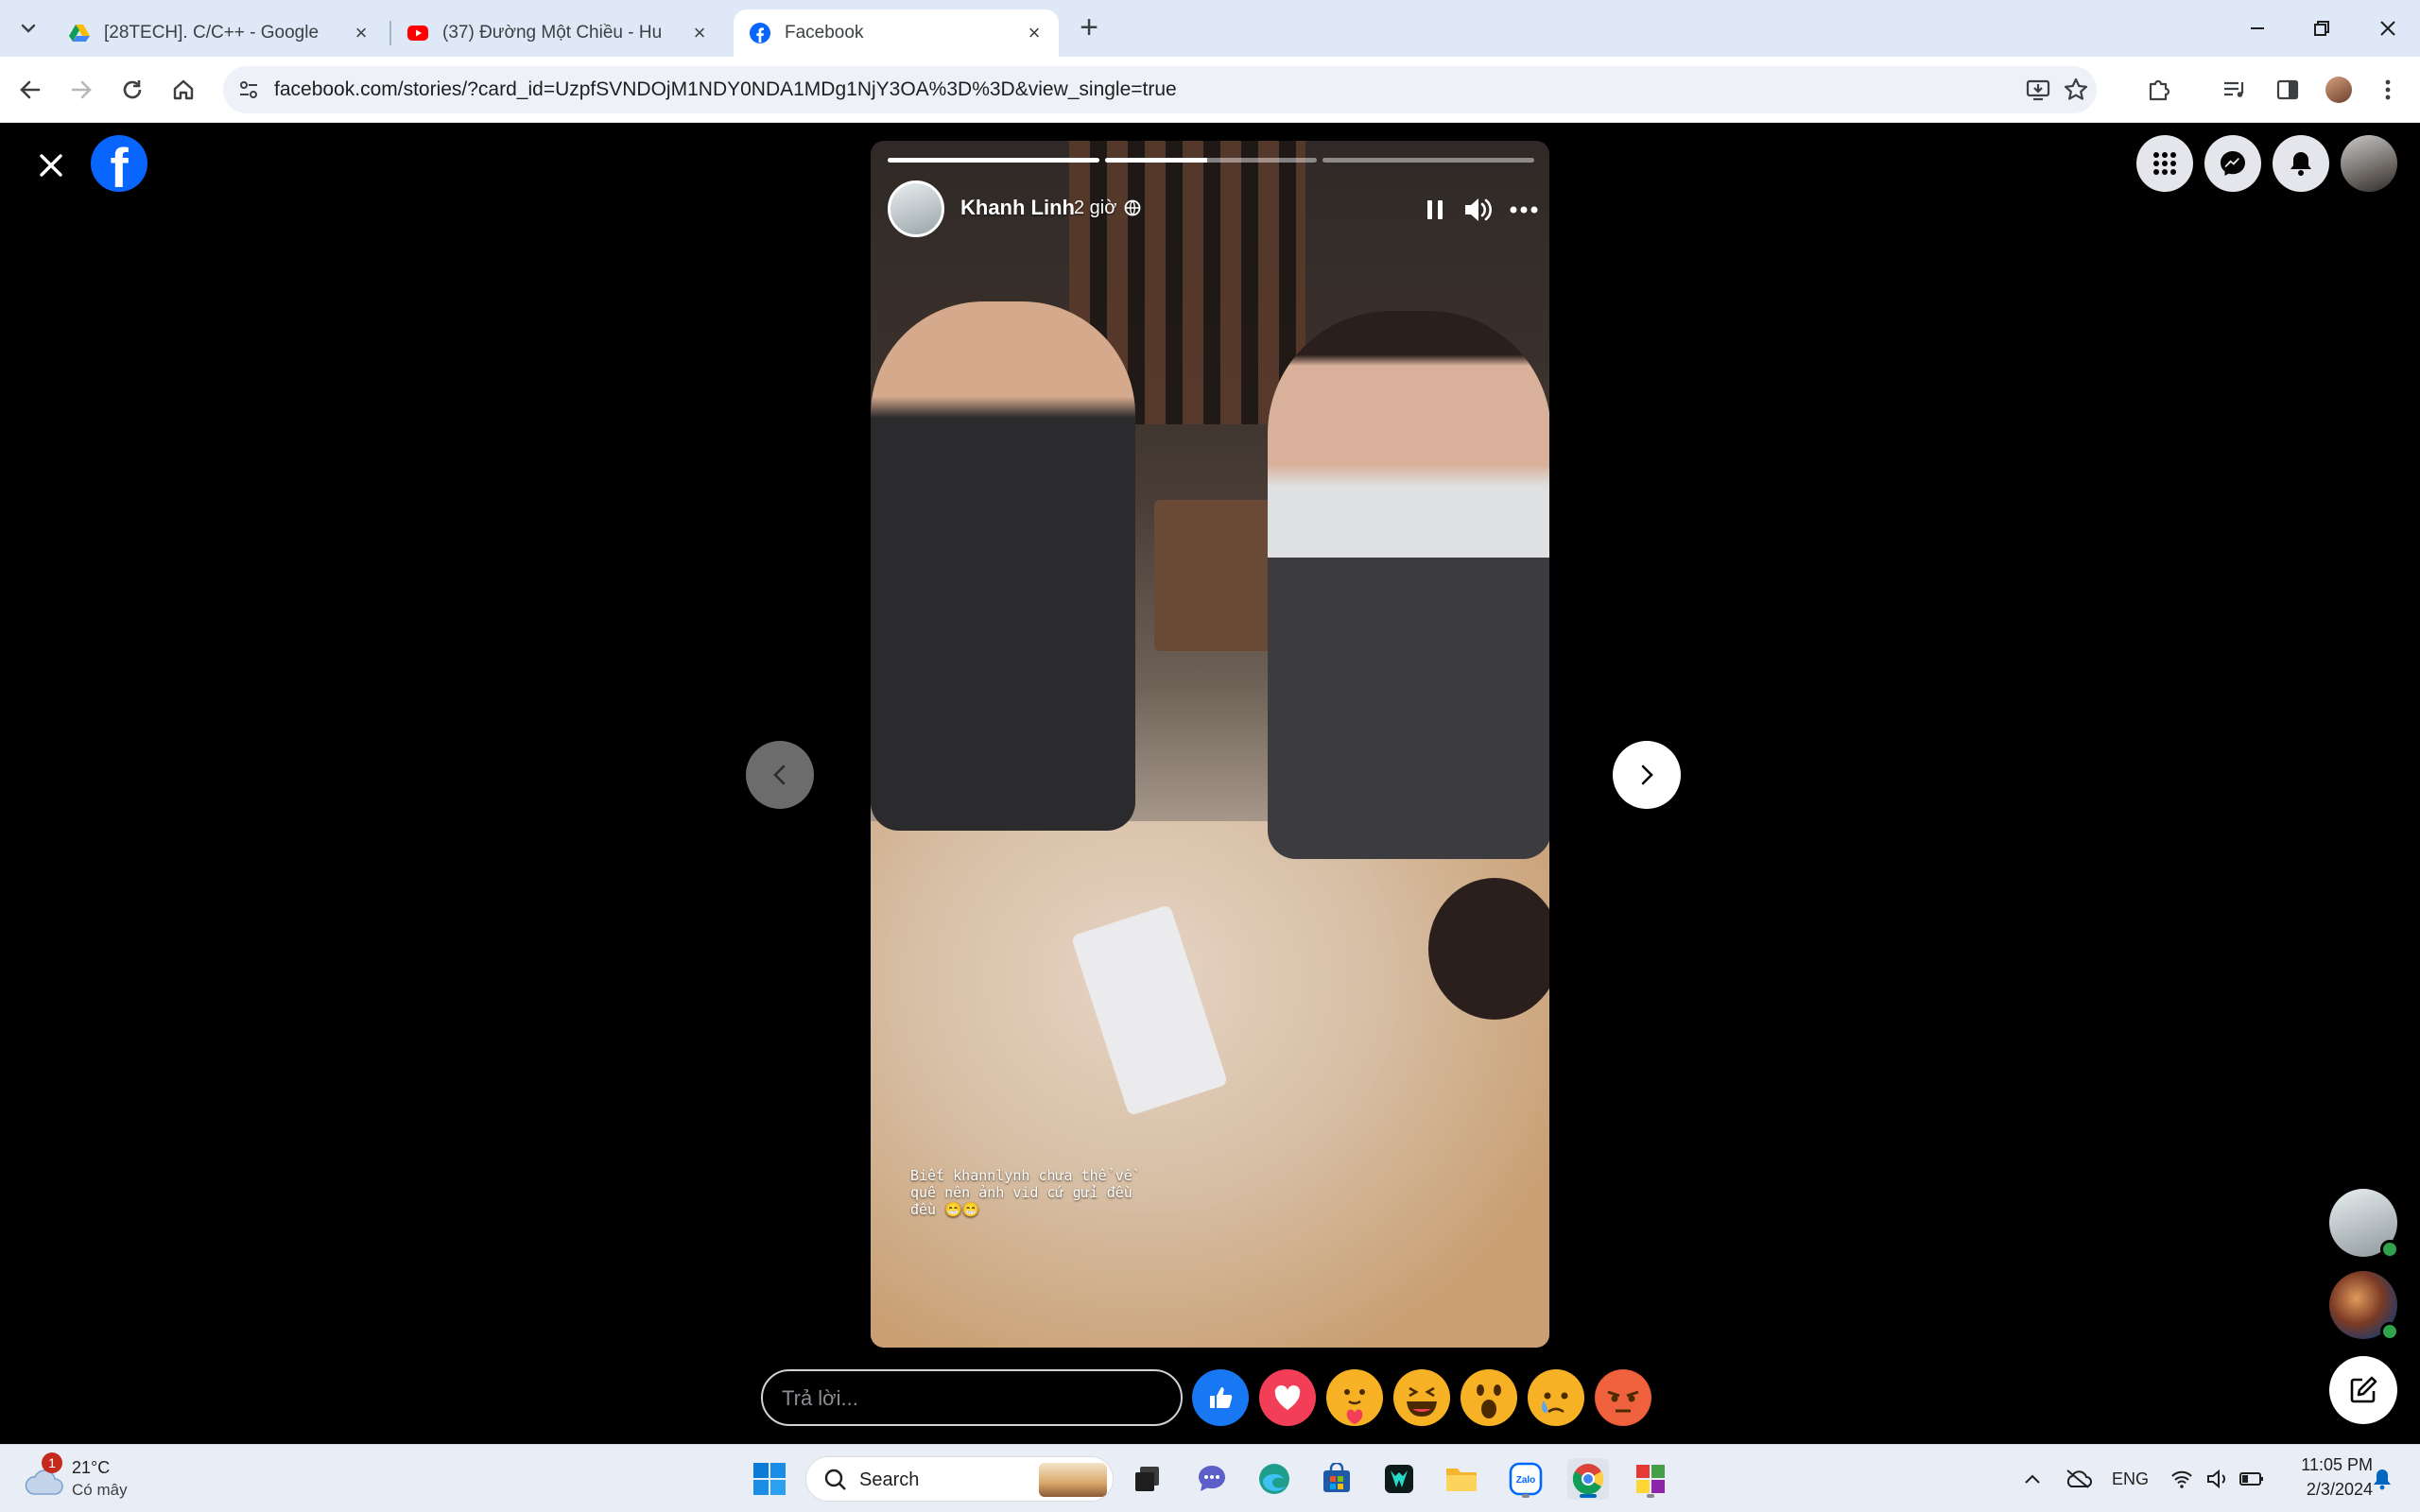  What do you see at coordinates (1435, 210) in the screenshot?
I see `pause-button` at bounding box center [1435, 210].